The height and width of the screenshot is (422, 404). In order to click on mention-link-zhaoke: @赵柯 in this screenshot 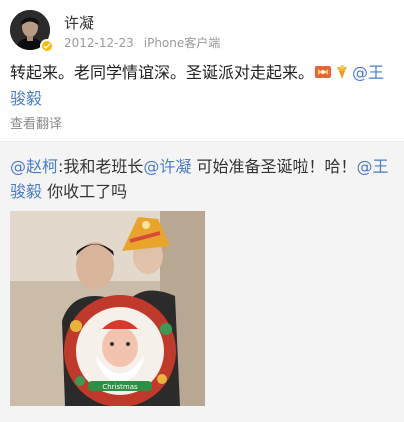, I will do `click(34, 166)`.